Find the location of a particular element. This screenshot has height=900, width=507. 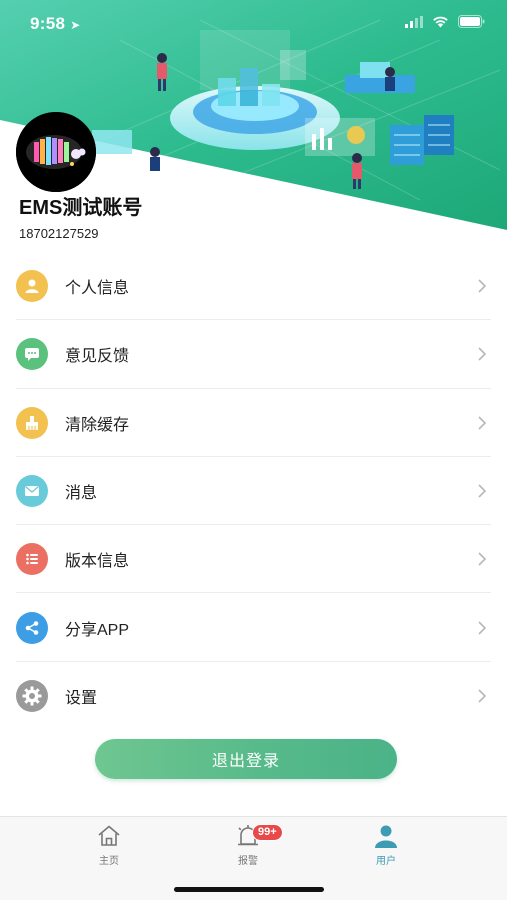

menu-item-label: 设置 is located at coordinates (81, 698).